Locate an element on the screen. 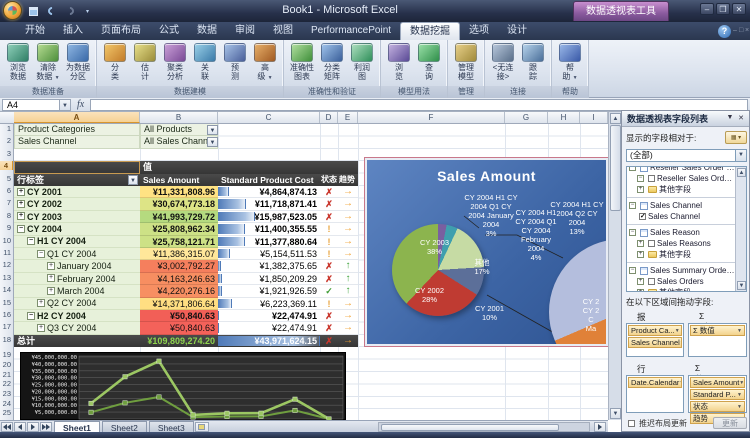 This screenshot has height=438, width=750. tree-scroll-down-icon: ▼ is located at coordinates (741, 285).